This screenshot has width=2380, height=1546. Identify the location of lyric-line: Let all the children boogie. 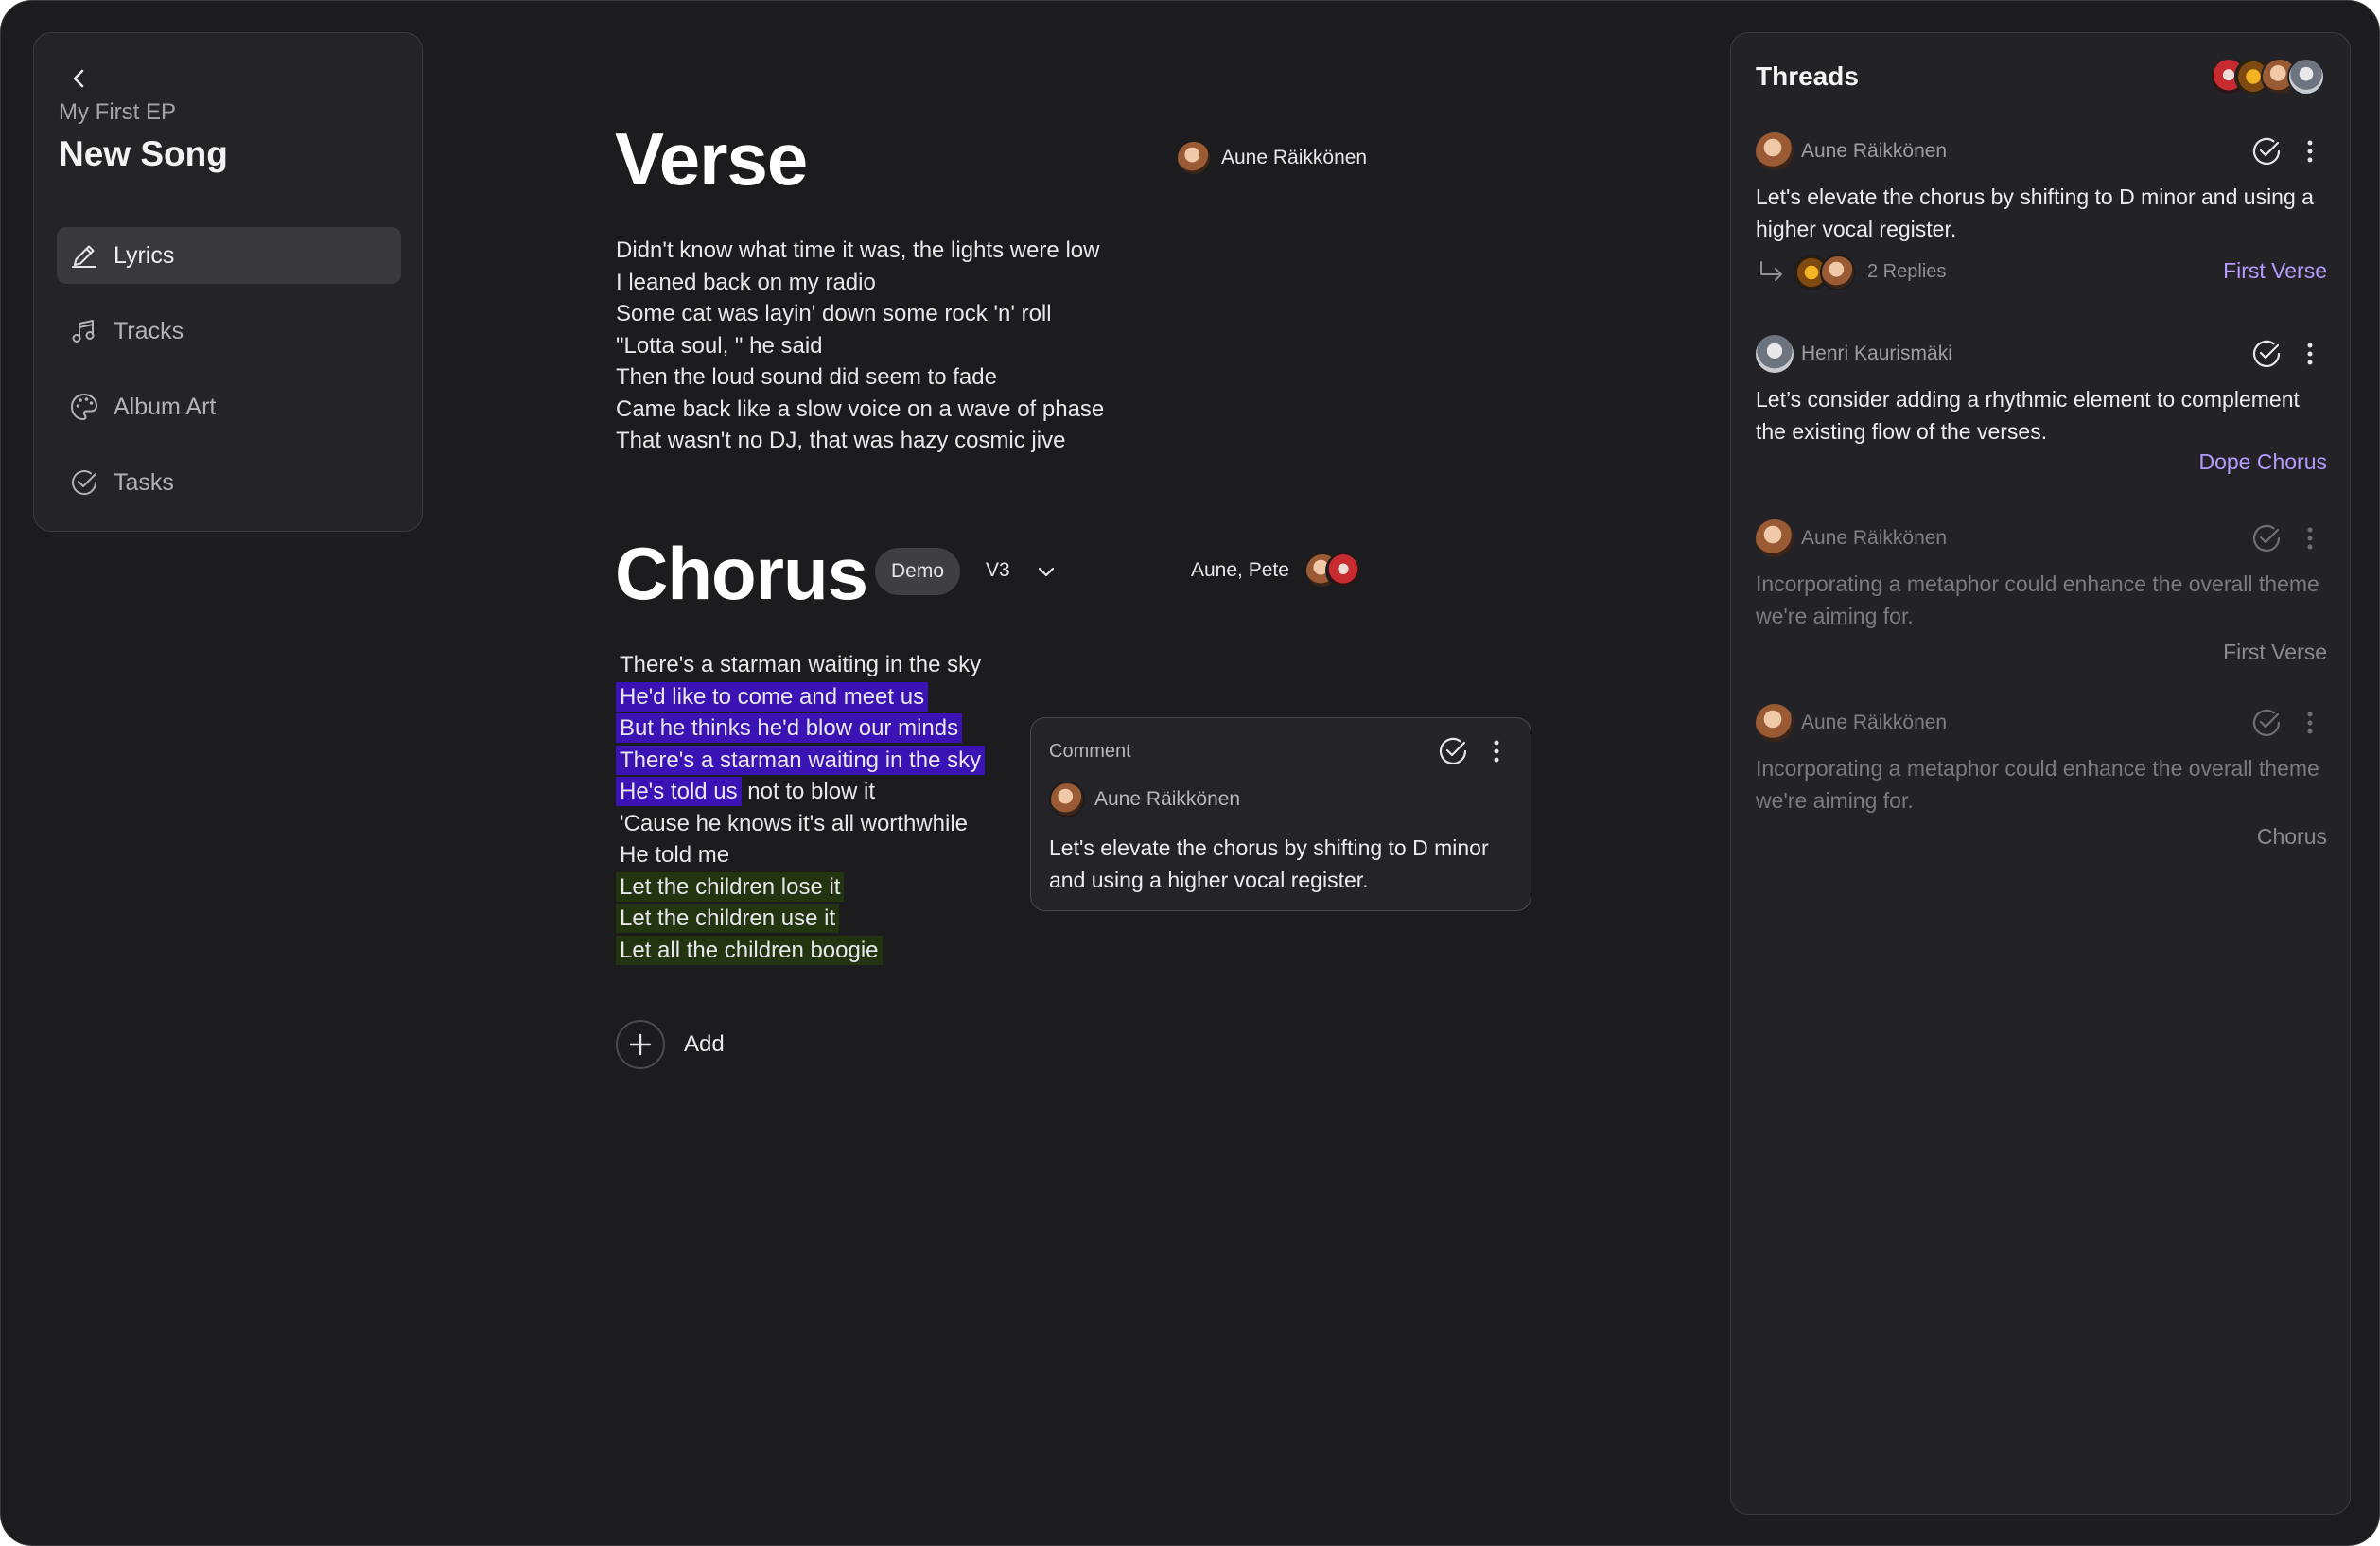
(800, 951).